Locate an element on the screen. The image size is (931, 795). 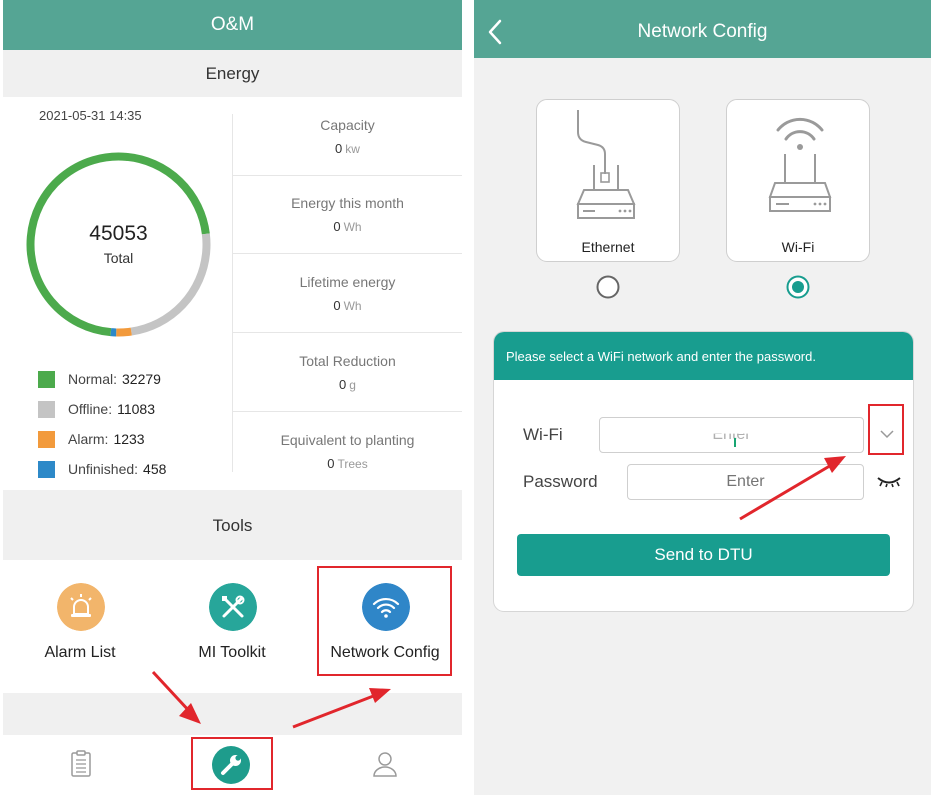
arrow-to-network-config is located at coordinates (341, 708).